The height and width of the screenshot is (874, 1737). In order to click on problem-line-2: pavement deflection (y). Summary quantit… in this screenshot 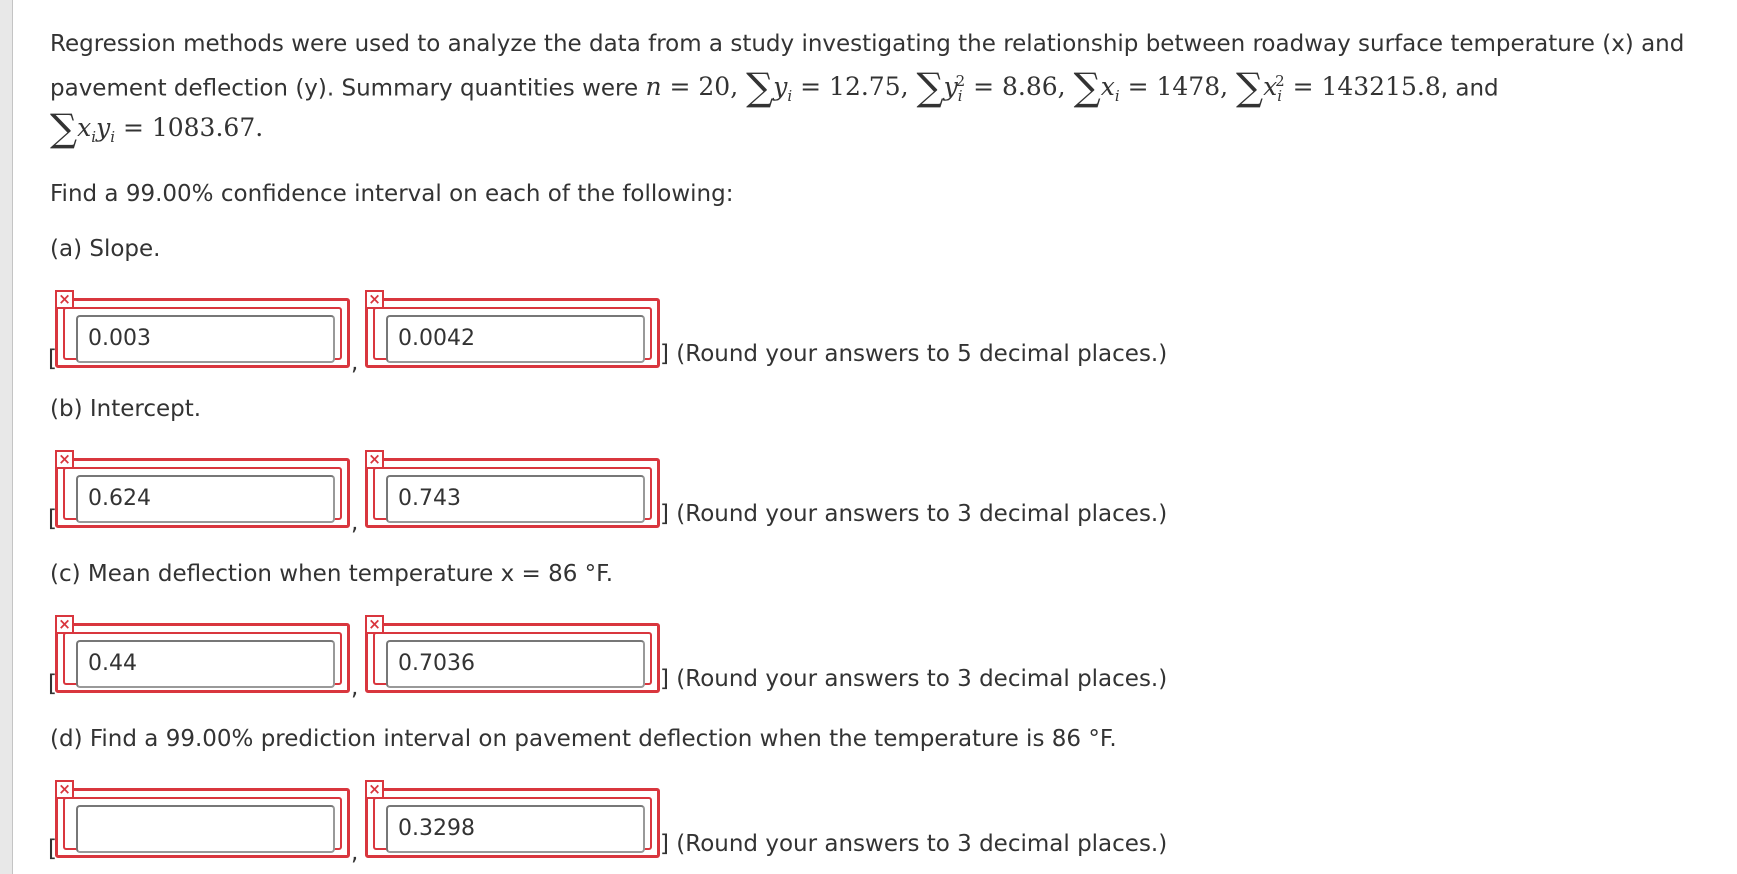, I will do `click(774, 88)`.